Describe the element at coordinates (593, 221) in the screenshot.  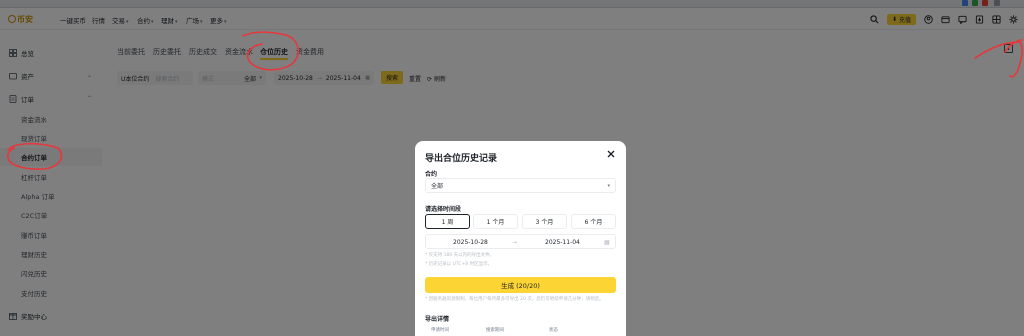
I see `range-6-months-button: 6 个月` at that location.